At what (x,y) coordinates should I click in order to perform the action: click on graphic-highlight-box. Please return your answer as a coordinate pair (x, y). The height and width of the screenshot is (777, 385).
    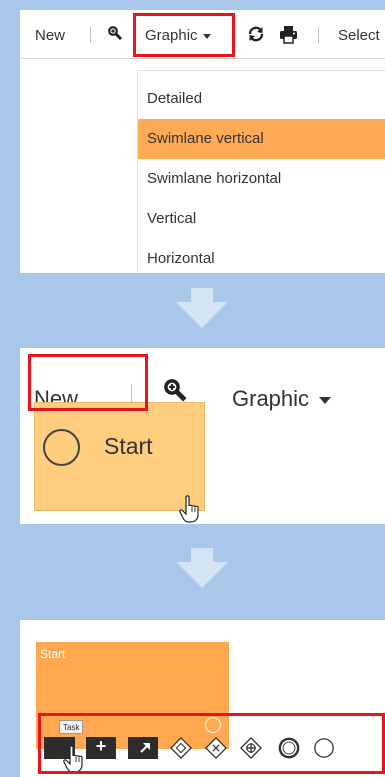
    Looking at the image, I should click on (184, 35).